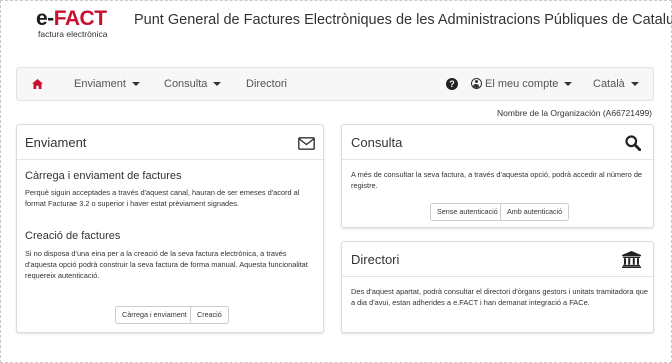  I want to click on nav-account-menu: El meu compte, so click(522, 84).